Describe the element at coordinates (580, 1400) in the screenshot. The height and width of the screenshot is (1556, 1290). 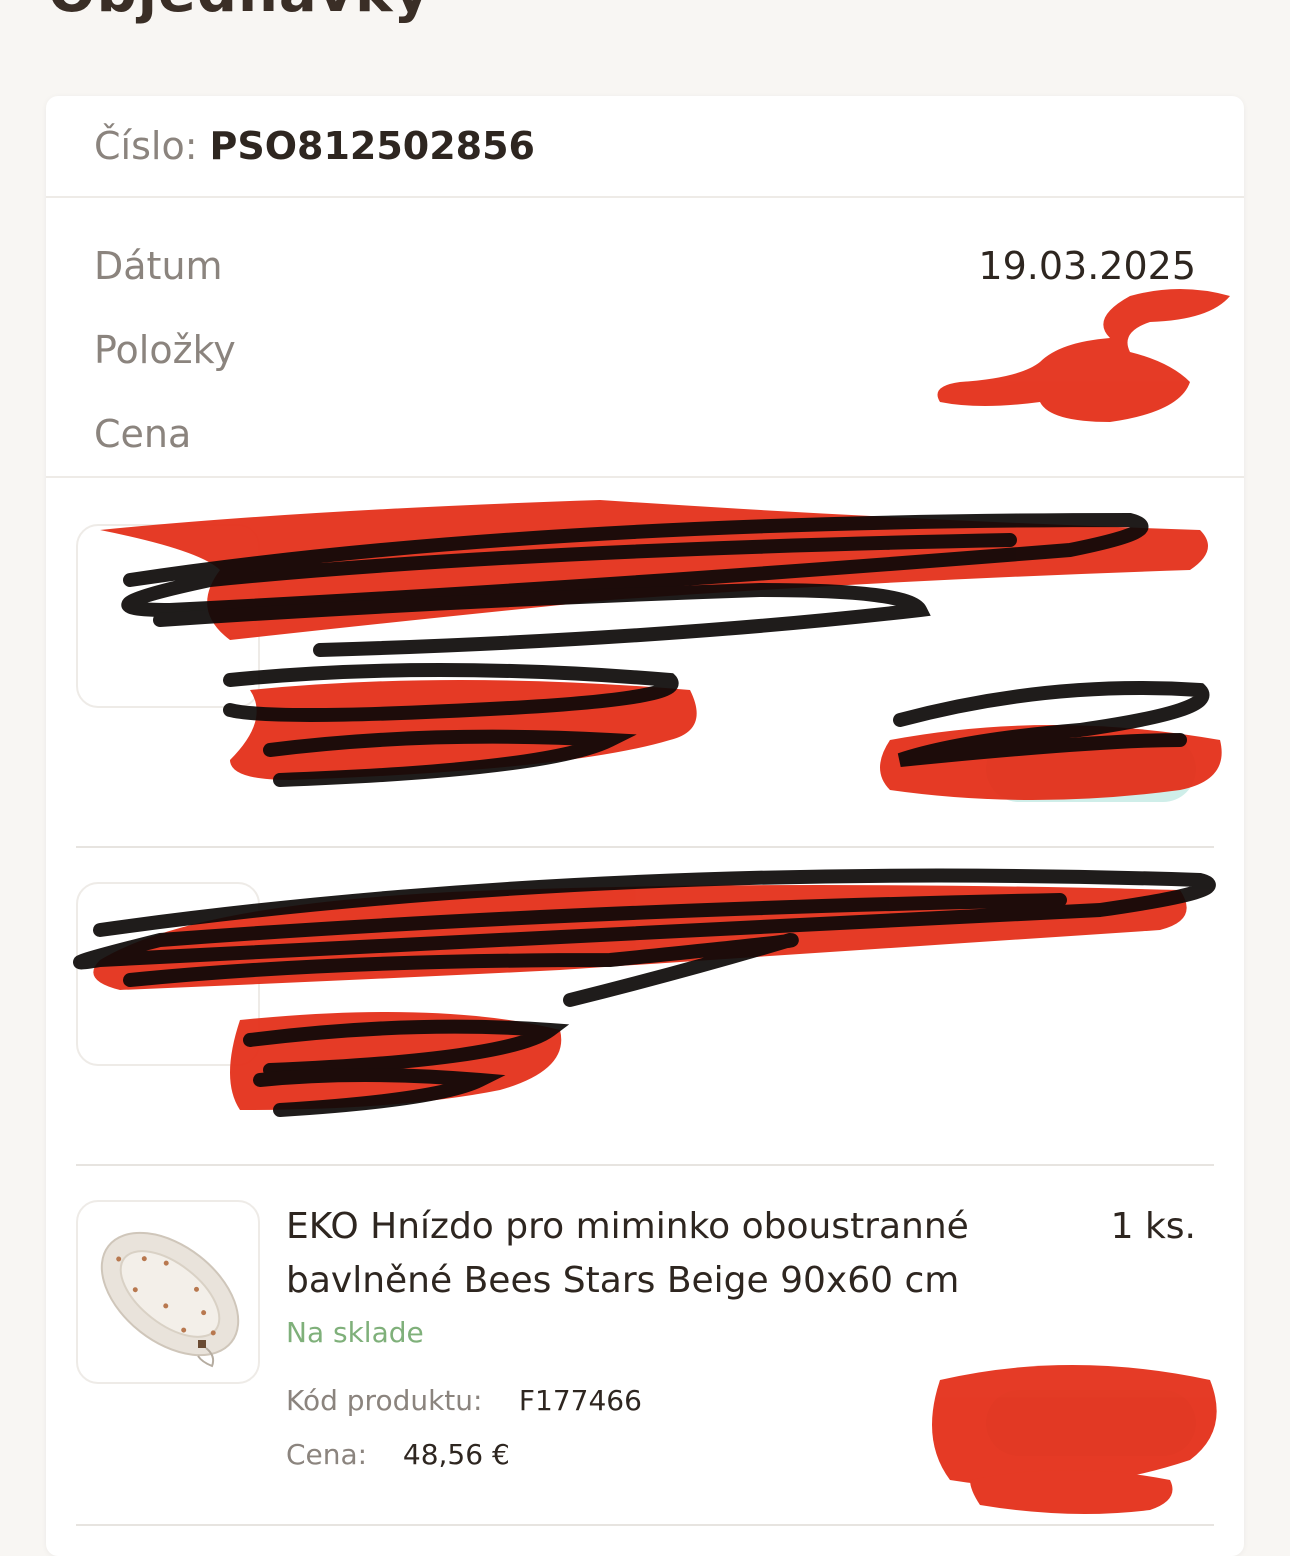
I see `product-code: F177466` at that location.